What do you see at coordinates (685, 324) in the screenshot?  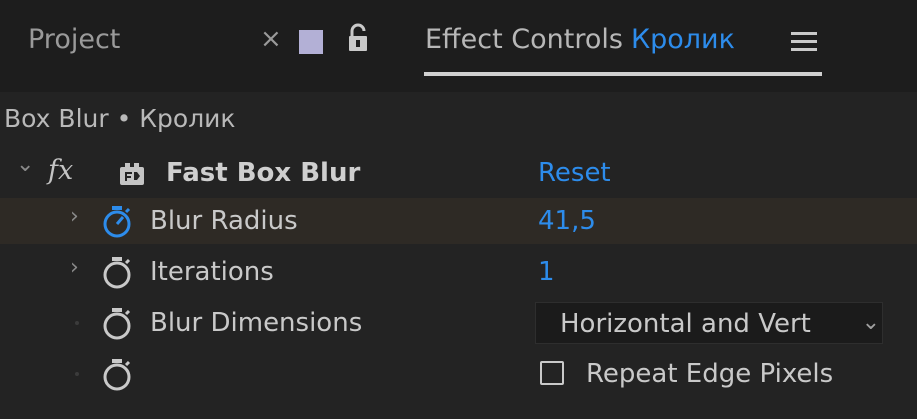 I see `dropdown-selected-value: Horizontal and Vert` at bounding box center [685, 324].